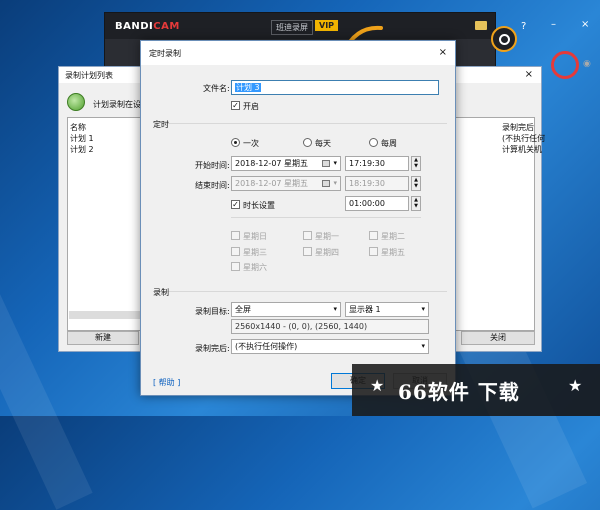  Describe the element at coordinates (161, 292) in the screenshot. I see `record-group-label: 录制` at that location.